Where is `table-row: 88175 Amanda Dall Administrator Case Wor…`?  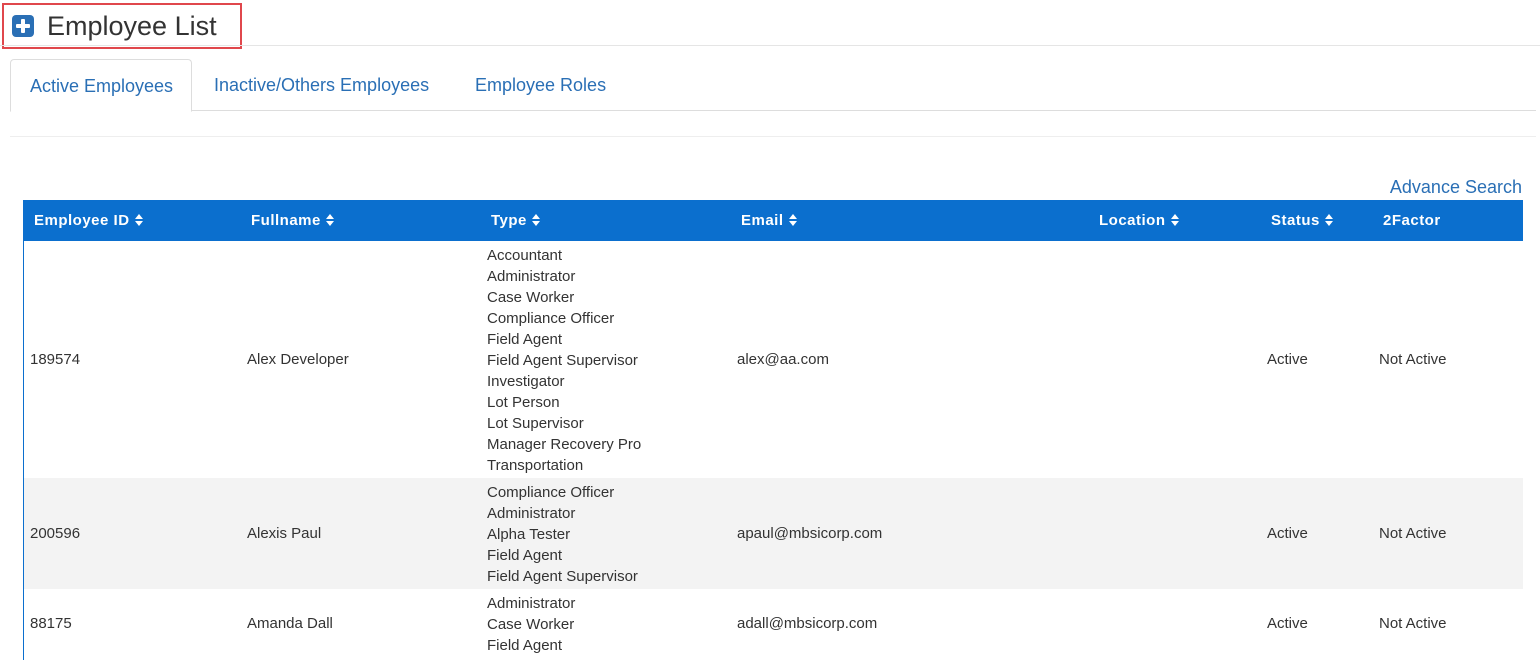
table-row: 88175 Amanda Dall Administrator Case Wor… is located at coordinates (773, 623).